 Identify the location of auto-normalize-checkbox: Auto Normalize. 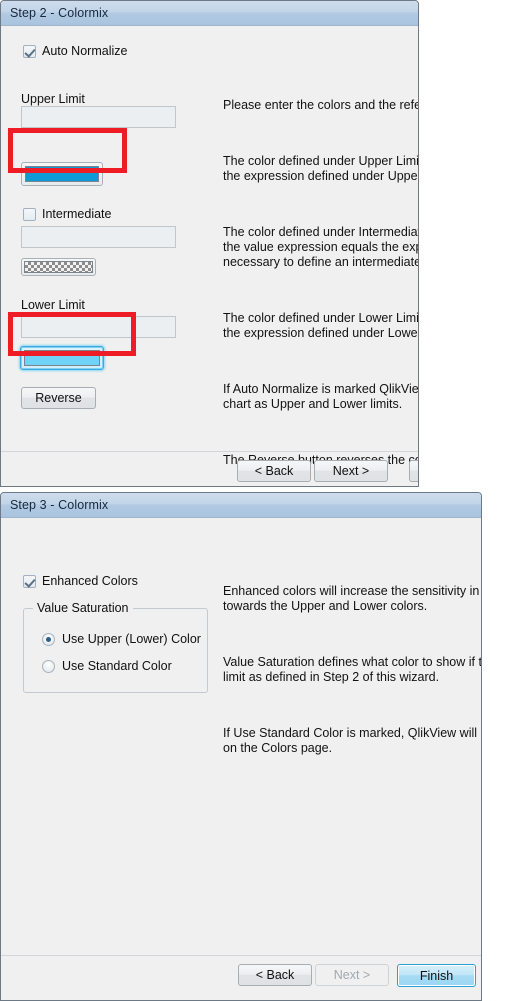
(75, 51).